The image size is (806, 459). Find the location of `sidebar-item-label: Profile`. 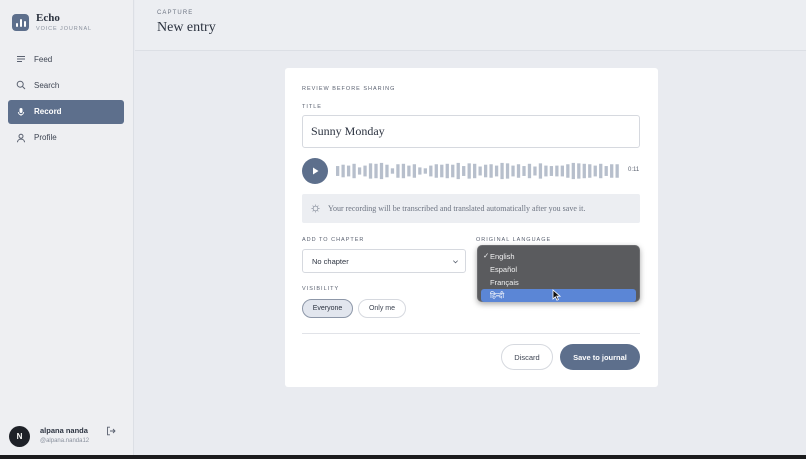

sidebar-item-label: Profile is located at coordinates (45, 138).